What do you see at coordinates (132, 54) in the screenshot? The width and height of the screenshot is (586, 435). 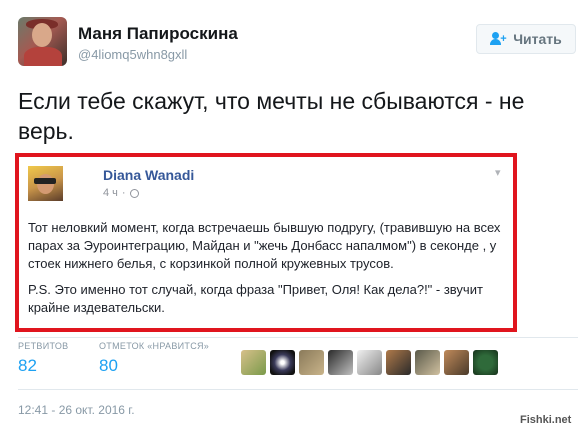 I see `author-handle: @4liomq5whn8gxll` at bounding box center [132, 54].